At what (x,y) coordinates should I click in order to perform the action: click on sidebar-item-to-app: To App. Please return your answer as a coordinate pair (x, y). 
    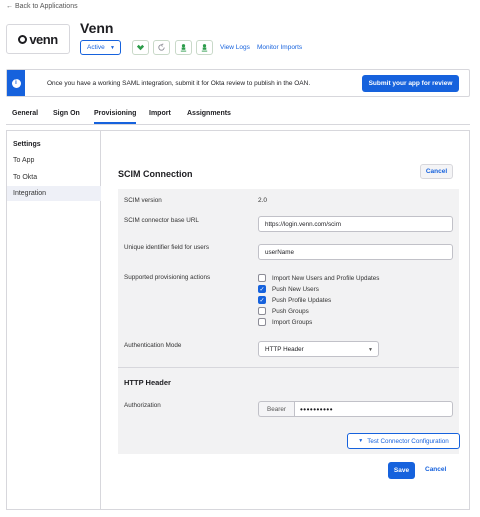
    Looking at the image, I should click on (54, 160).